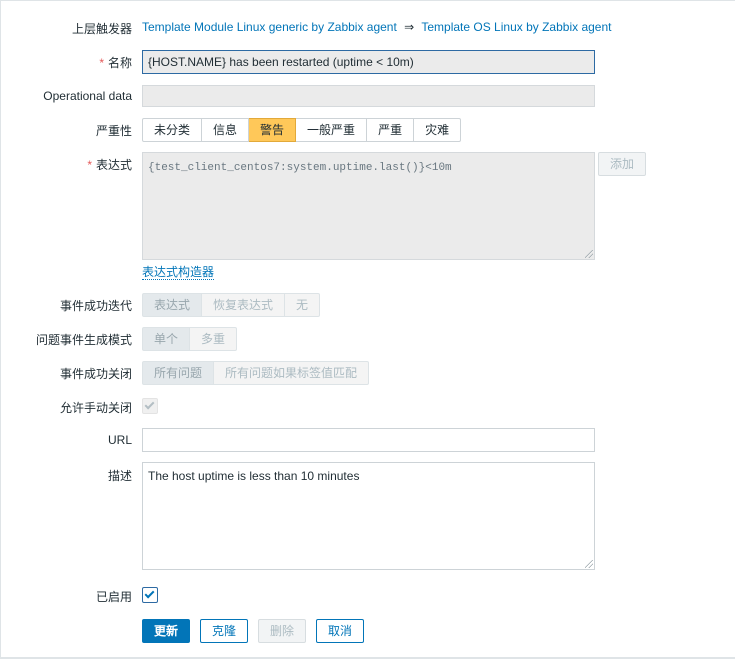 This screenshot has width=735, height=659. Describe the element at coordinates (95, 374) in the screenshot. I see `ok-event-closes-label: 事件成功关闭` at that location.